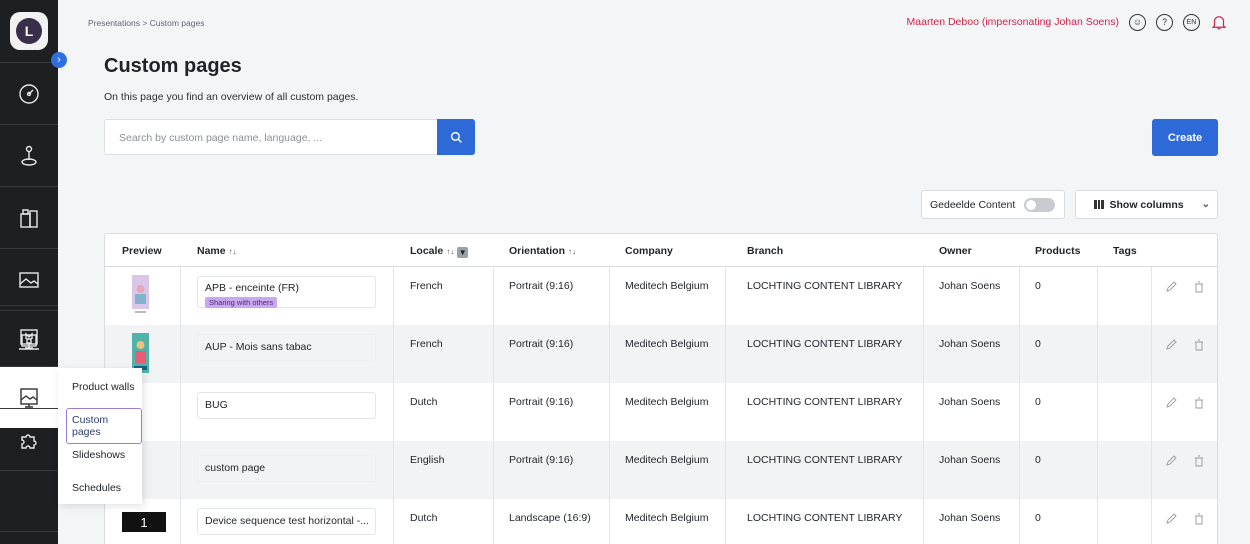 The height and width of the screenshot is (544, 1250). Describe the element at coordinates (144, 522) in the screenshot. I see `preview-thumbnail: 1` at that location.